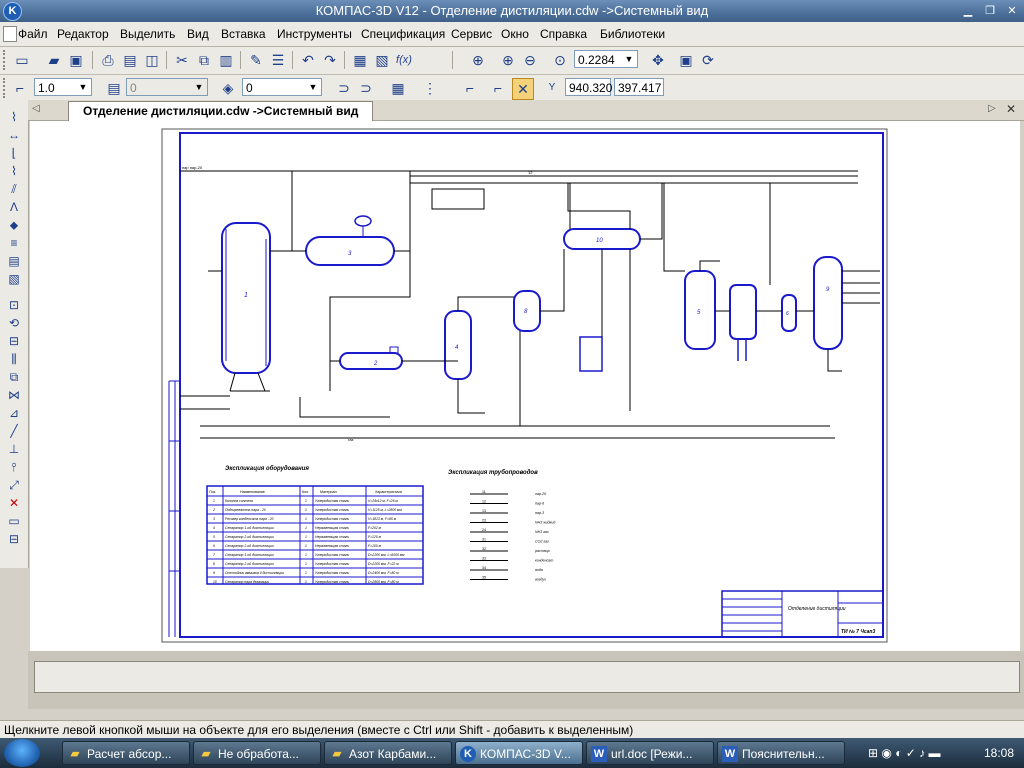 The height and width of the screenshot is (768, 1024). What do you see at coordinates (14, 243) in the screenshot?
I see `spec-icon: ≡` at bounding box center [14, 243].